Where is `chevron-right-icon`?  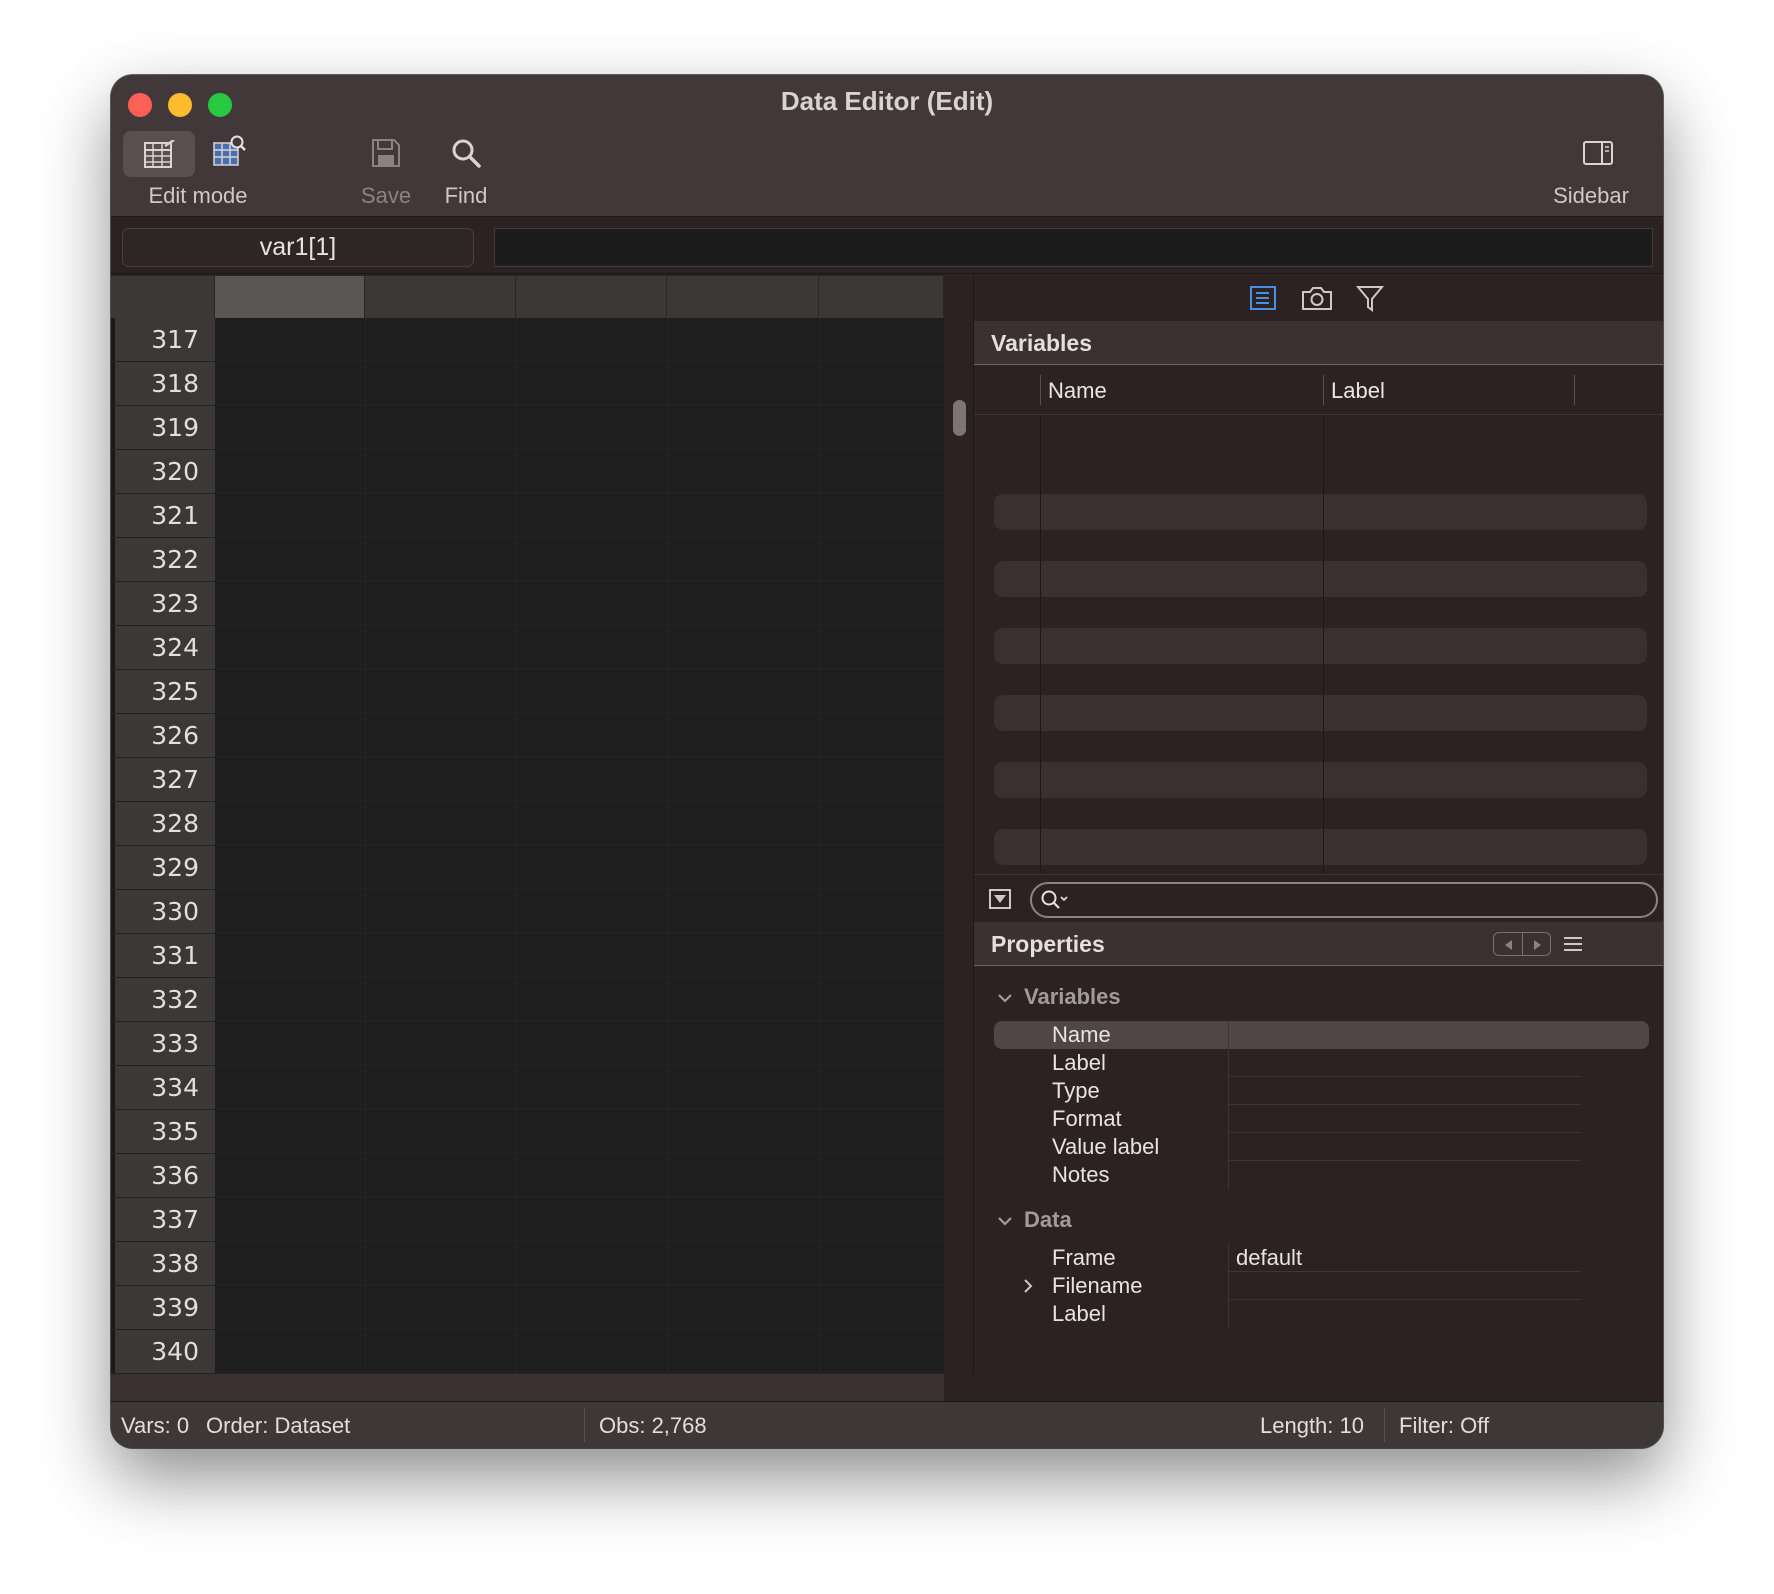 chevron-right-icon is located at coordinates (1028, 1286).